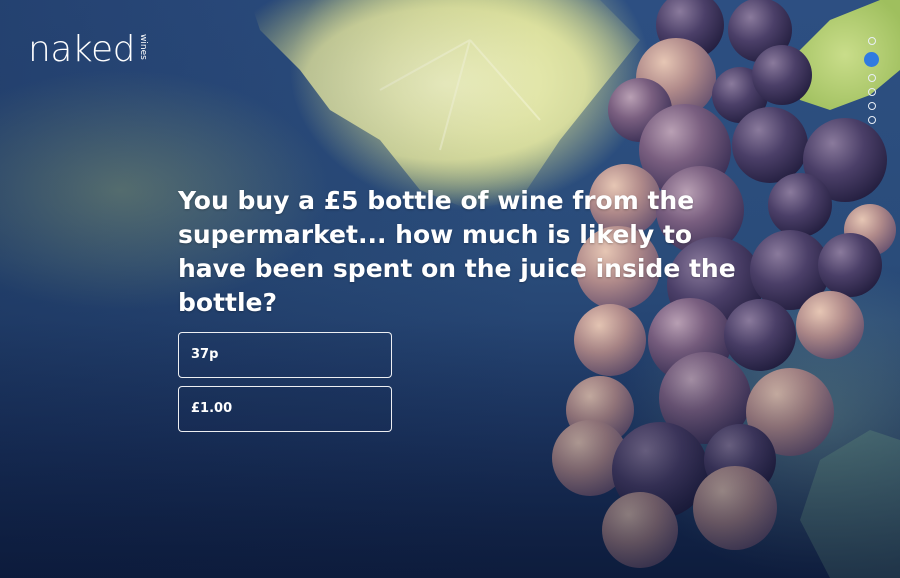  What do you see at coordinates (285, 355) in the screenshot?
I see `answer-button-37p: 37p` at bounding box center [285, 355].